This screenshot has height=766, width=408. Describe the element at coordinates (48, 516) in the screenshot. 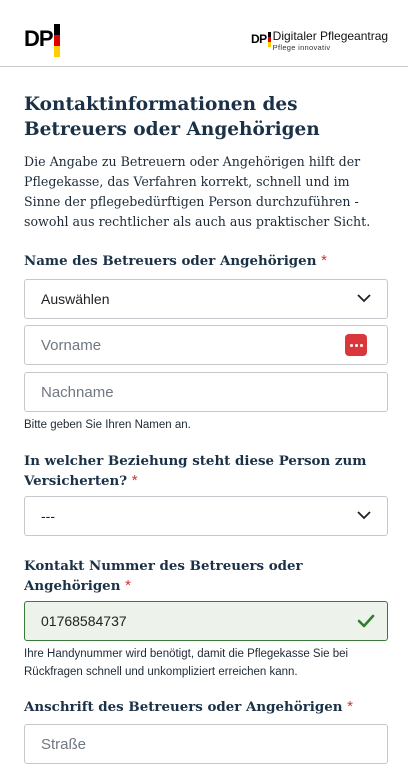

I see `relation-value: ---` at that location.